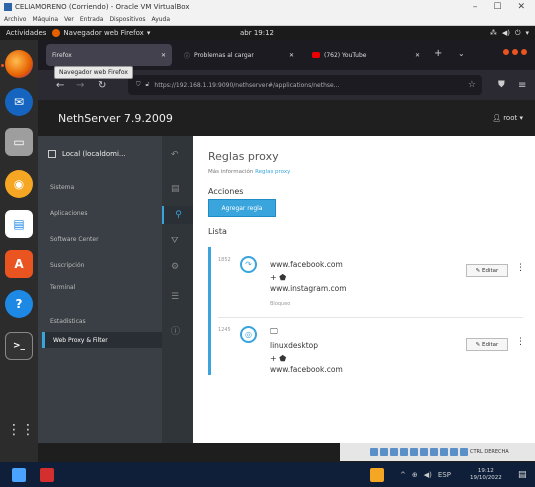 Image resolution: width=535 pixels, height=487 pixels. I want to click on rule-priority: 1245, so click(224, 330).